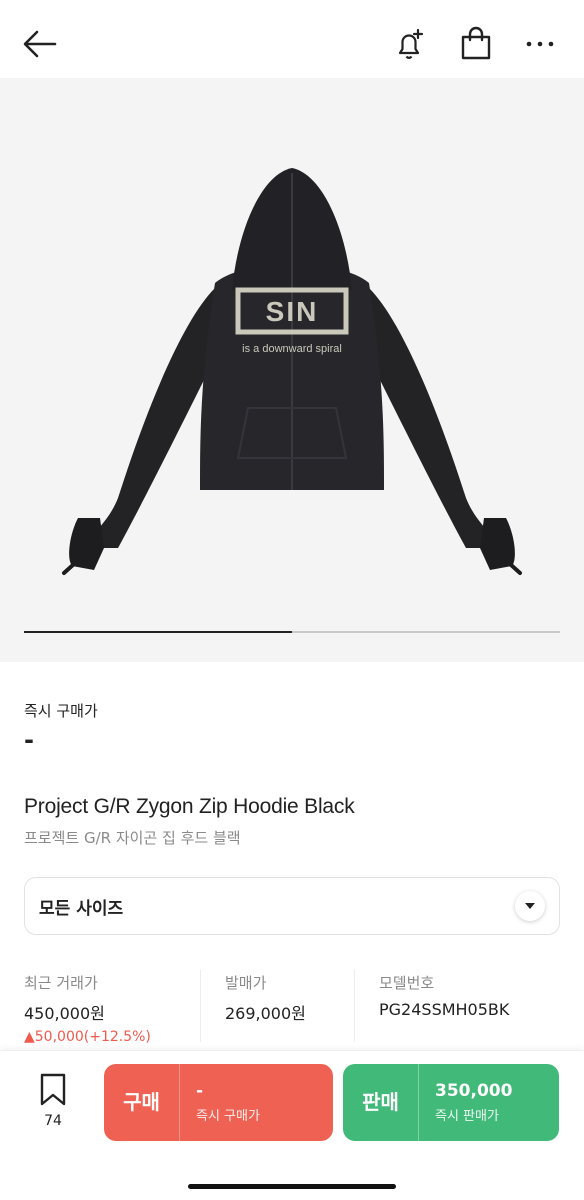  I want to click on shopping-bag-icon, so click(476, 43).